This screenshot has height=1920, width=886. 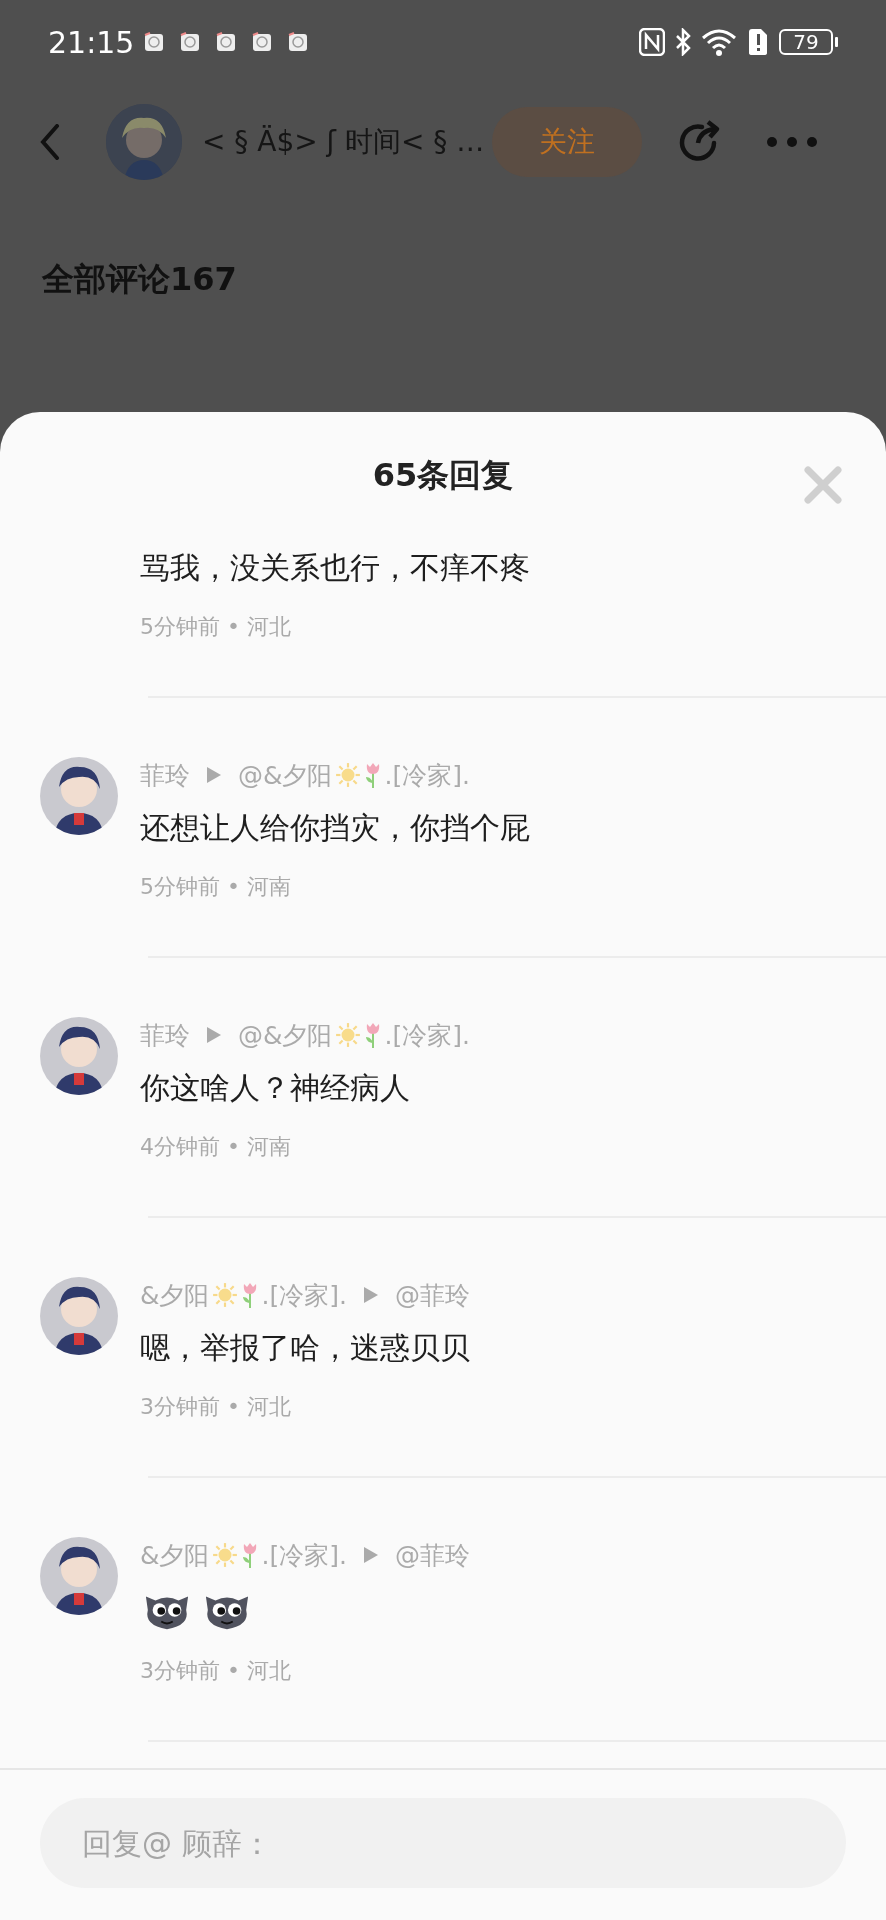 I want to click on reply-text: 还想让人给你挡灾，你挡个屁, so click(x=335, y=828).